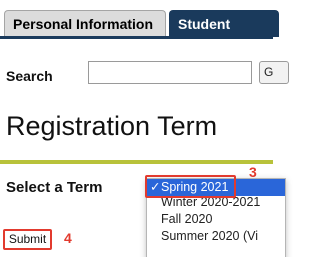  I want to click on select-term-label: Select a Term, so click(54, 187).